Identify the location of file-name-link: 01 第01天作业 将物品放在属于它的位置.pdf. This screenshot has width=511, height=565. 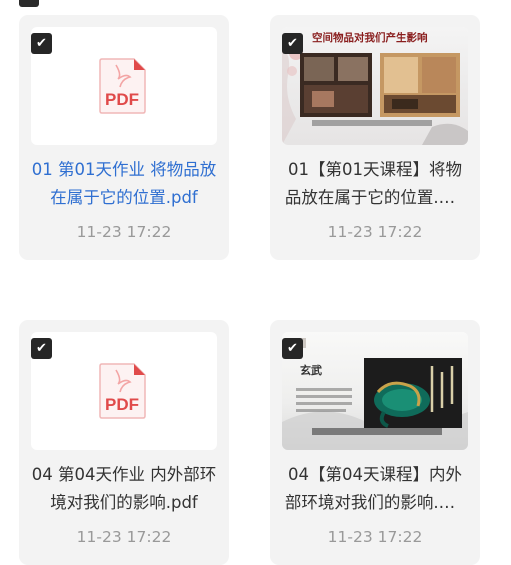
(124, 184).